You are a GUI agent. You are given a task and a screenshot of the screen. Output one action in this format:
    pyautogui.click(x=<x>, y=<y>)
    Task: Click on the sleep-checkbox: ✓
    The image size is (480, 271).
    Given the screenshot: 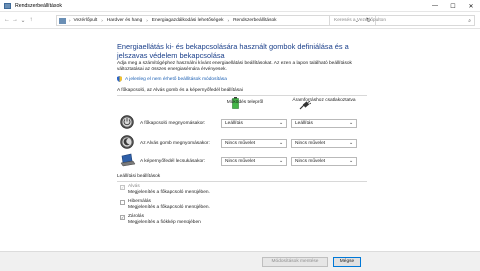 What is the action you would take?
    pyautogui.click(x=122, y=187)
    